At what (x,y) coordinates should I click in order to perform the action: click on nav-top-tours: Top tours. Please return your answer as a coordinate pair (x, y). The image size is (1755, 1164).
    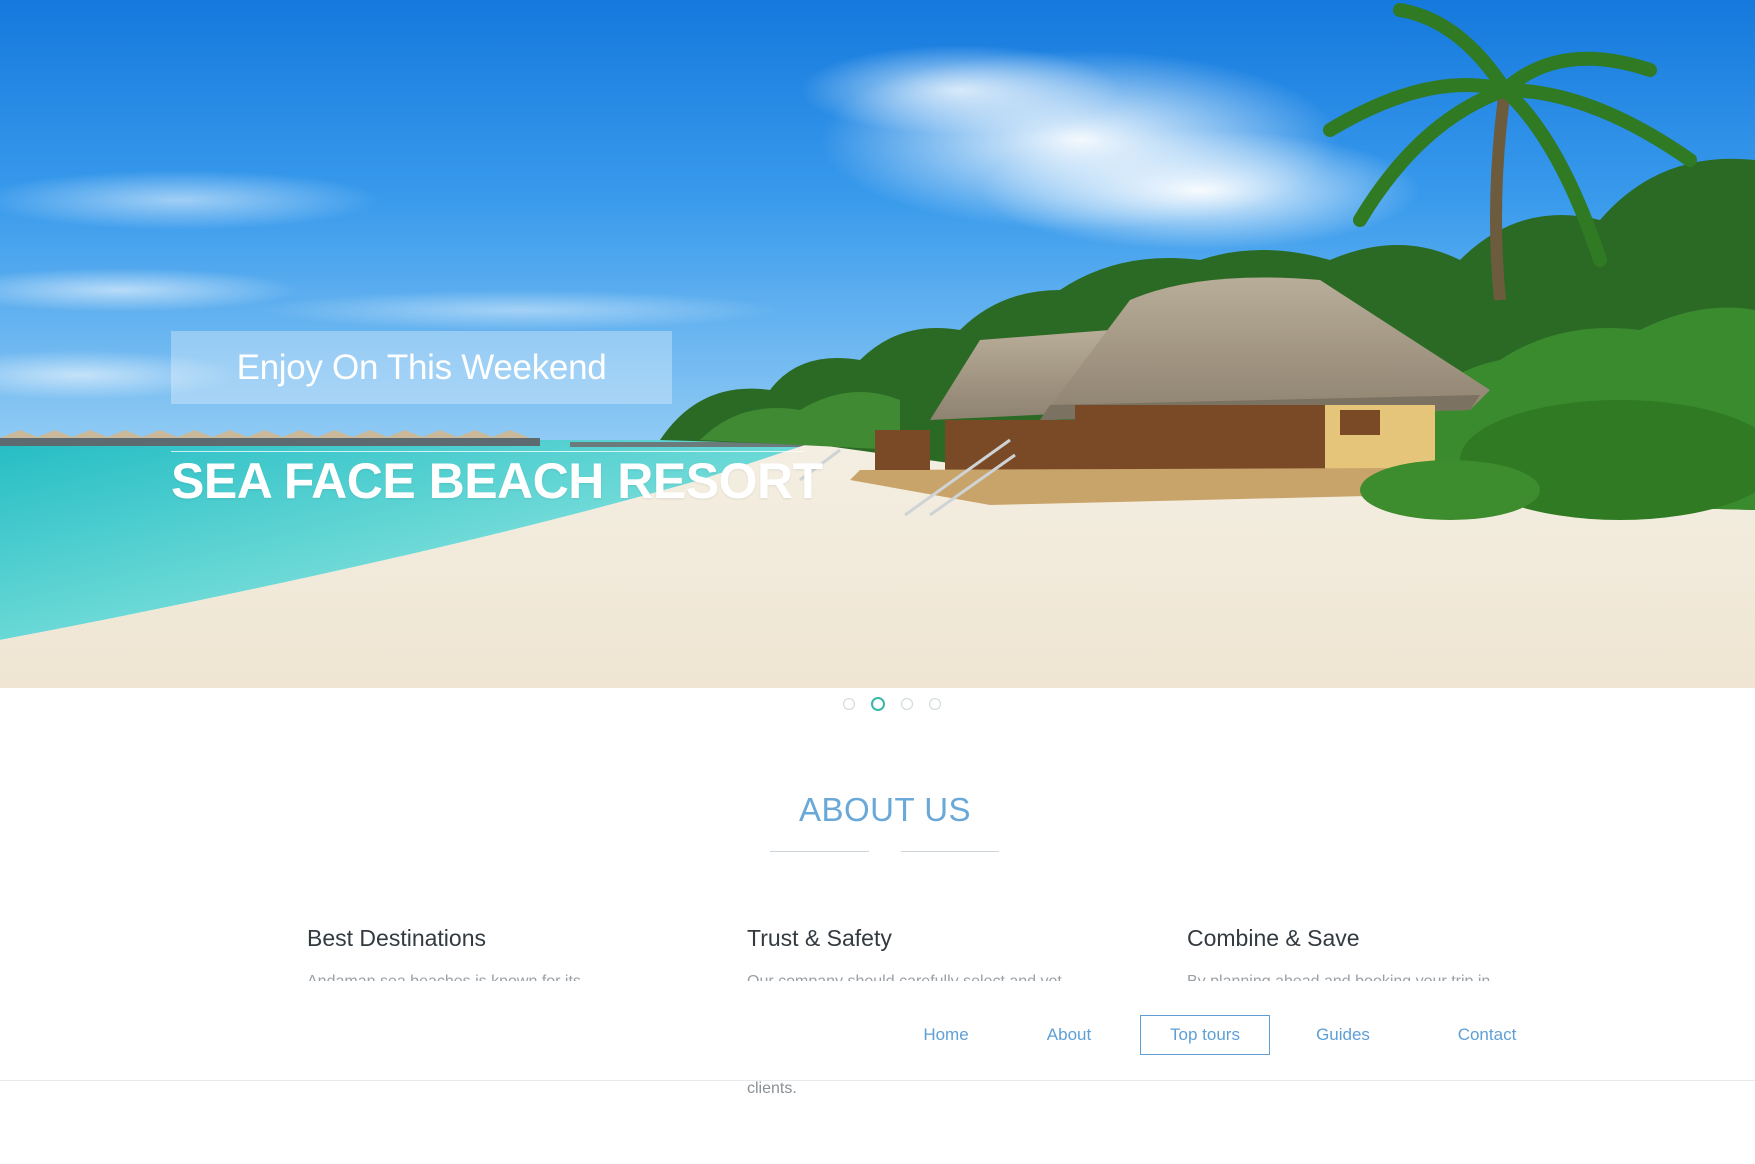
    Looking at the image, I should click on (1205, 1035).